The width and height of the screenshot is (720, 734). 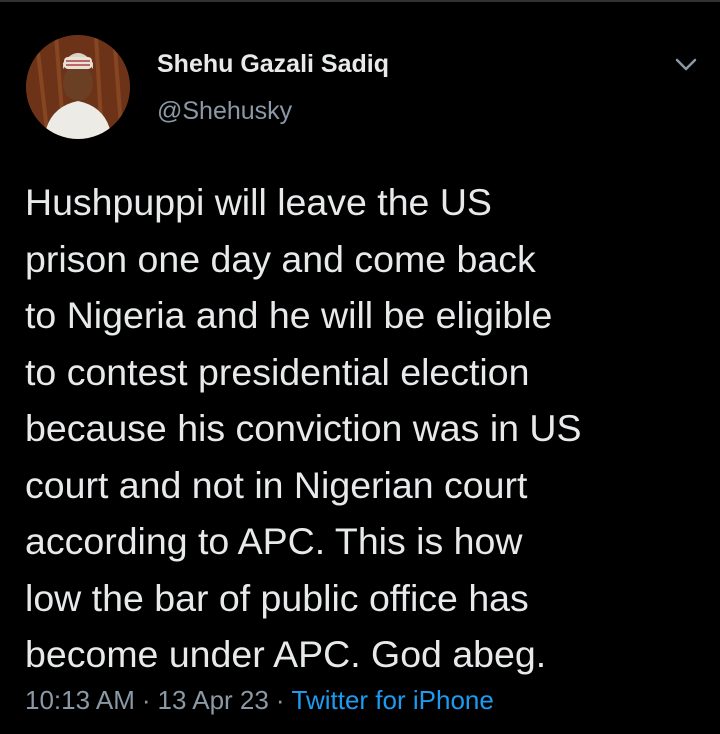 I want to click on tweet-meta: 10:13 AM · 13 Apr 23 · Twitter for iPhone, so click(x=259, y=700).